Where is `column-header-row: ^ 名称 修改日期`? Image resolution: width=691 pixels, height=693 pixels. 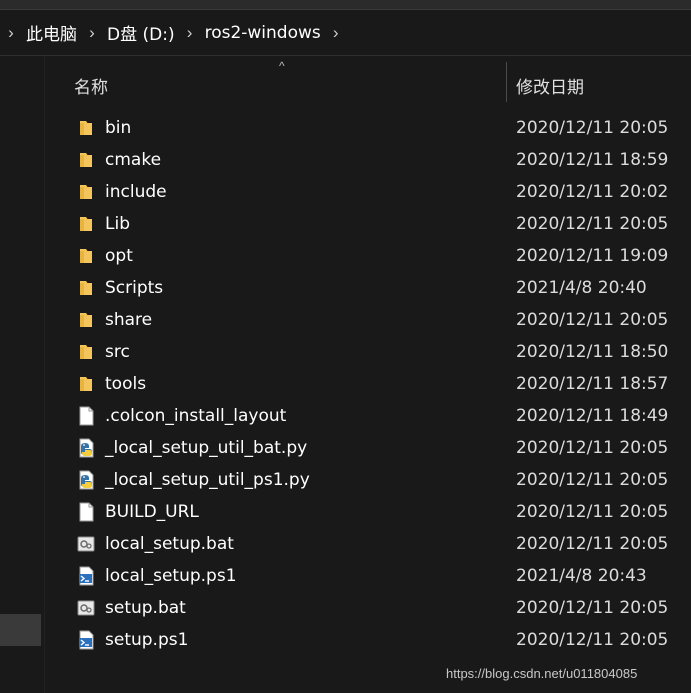 column-header-row: ^ 名称 修改日期 is located at coordinates (368, 80).